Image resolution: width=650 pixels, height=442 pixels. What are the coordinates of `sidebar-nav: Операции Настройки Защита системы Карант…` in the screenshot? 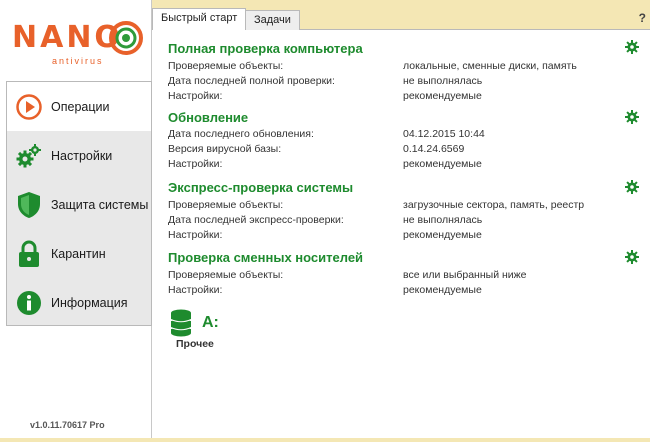 It's located at (79, 203).